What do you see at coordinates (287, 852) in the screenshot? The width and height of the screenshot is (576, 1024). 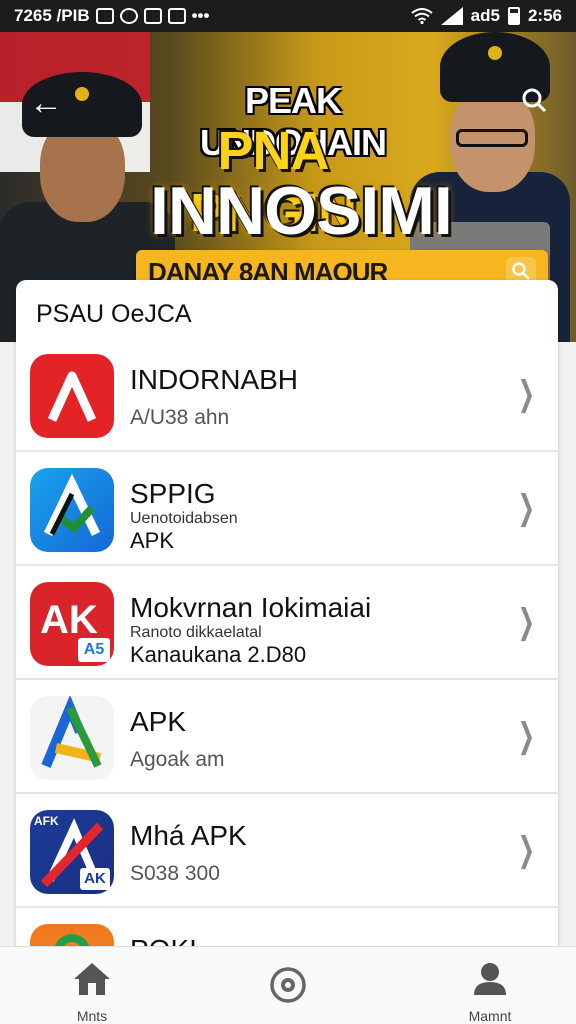 I see `list-item: AFK AK Mhá APK S038 300 ❯` at bounding box center [287, 852].